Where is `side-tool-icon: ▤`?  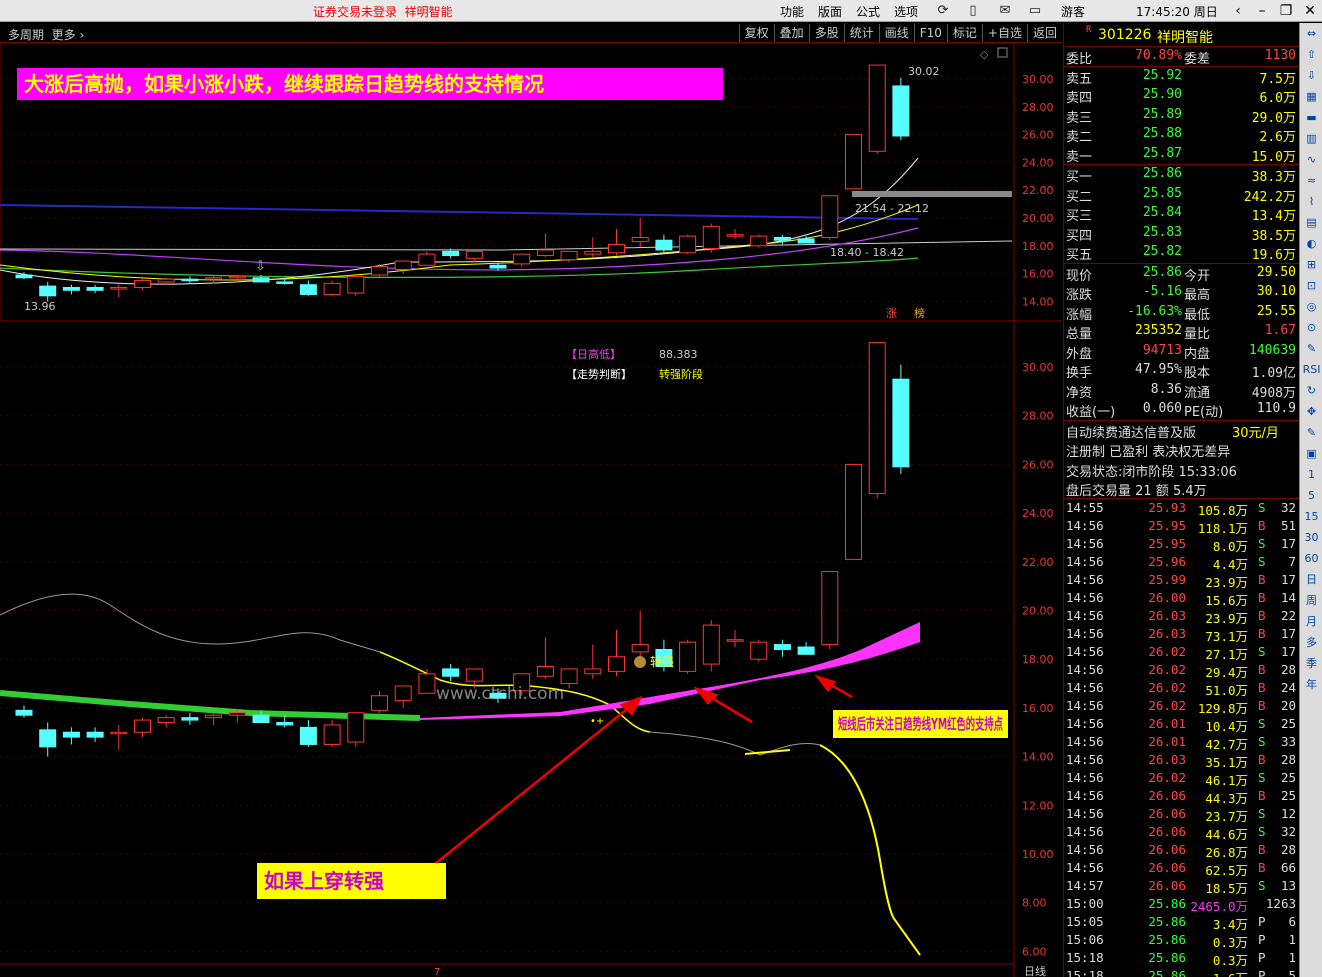
side-tool-icon: ▤ is located at coordinates (1311, 222).